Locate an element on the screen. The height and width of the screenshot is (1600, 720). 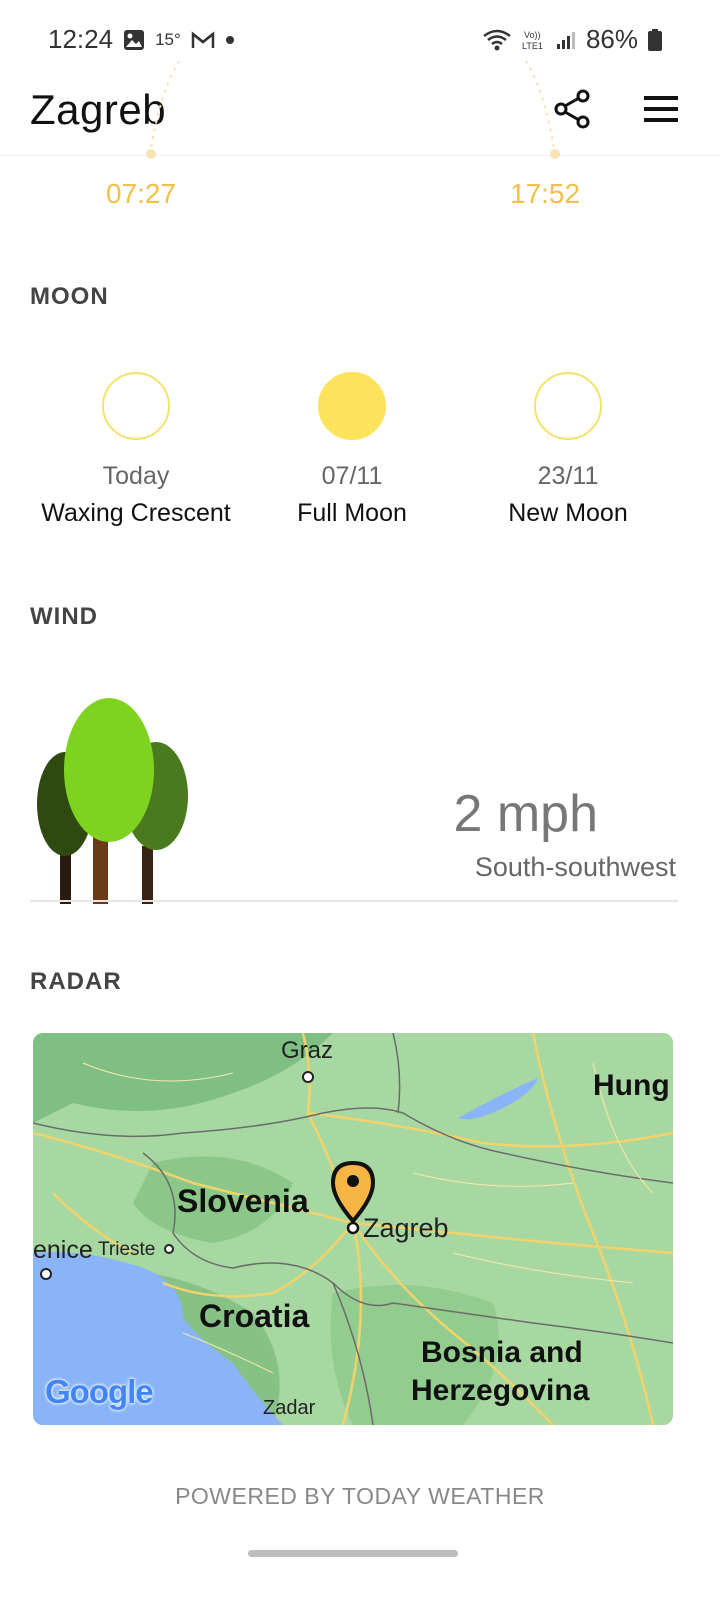
network-label: LTE1 is located at coordinates (532, 46).